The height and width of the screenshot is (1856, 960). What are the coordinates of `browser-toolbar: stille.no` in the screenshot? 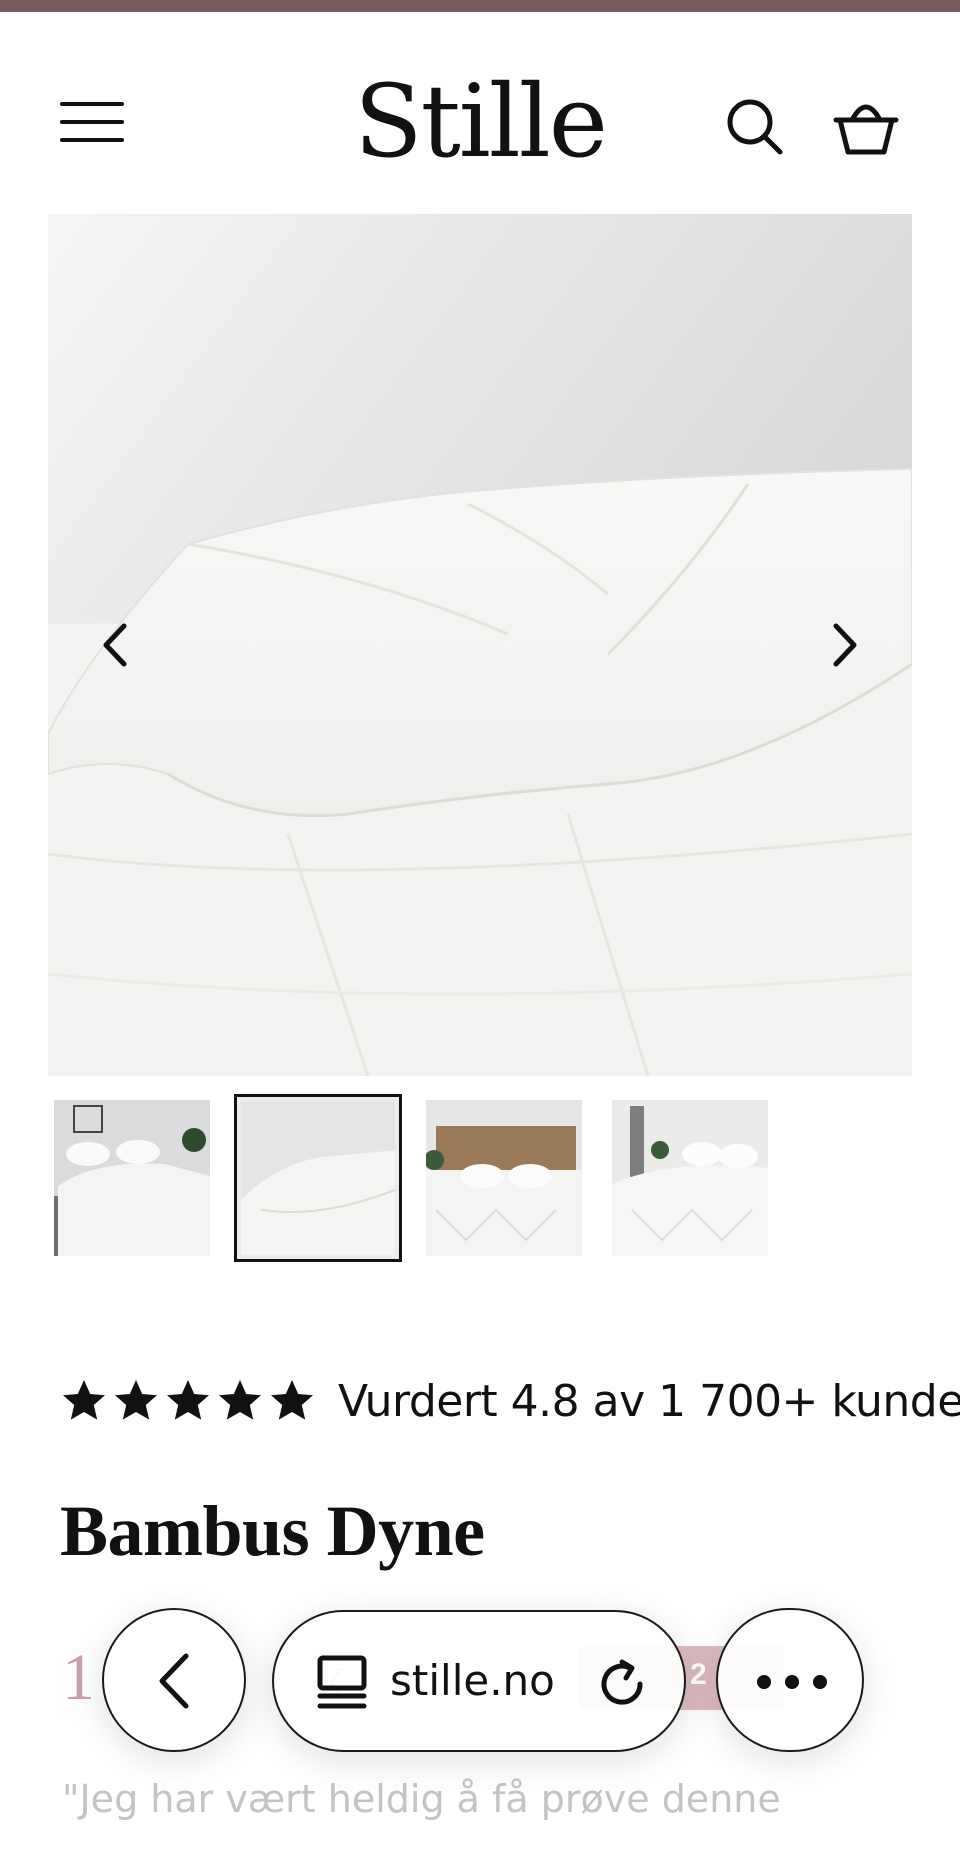 It's located at (480, 1682).